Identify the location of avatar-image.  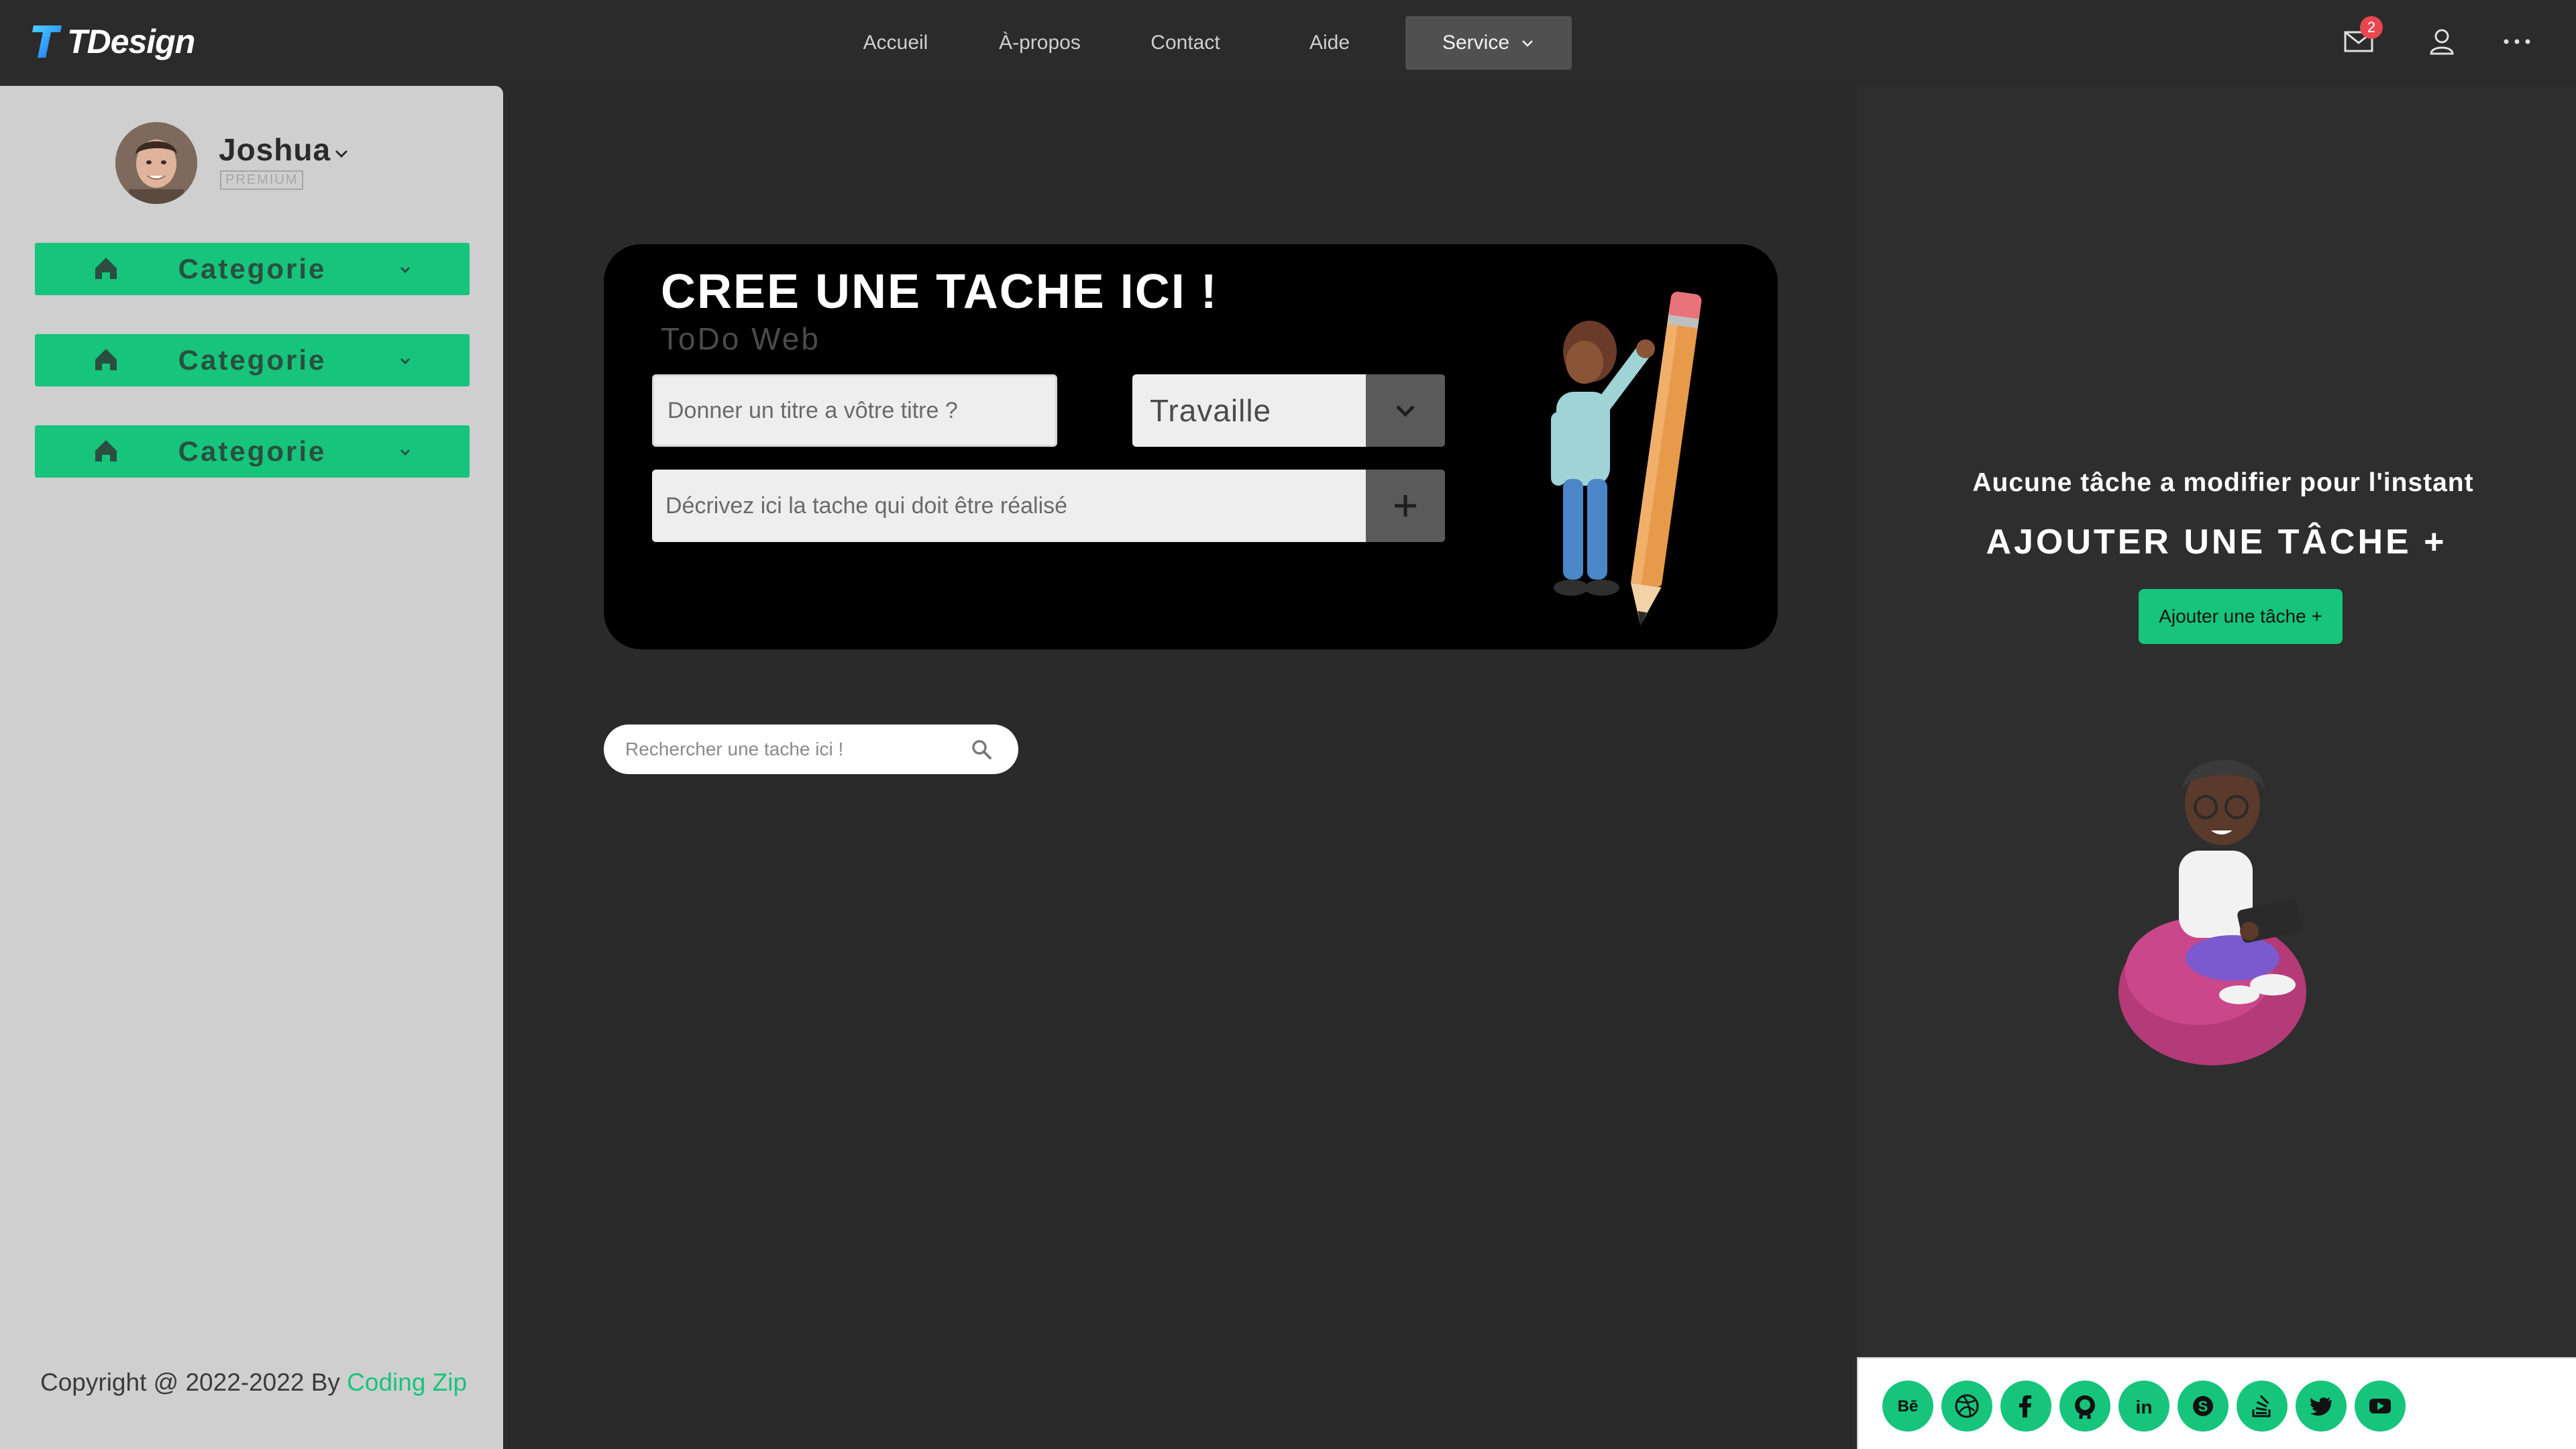
(156, 163).